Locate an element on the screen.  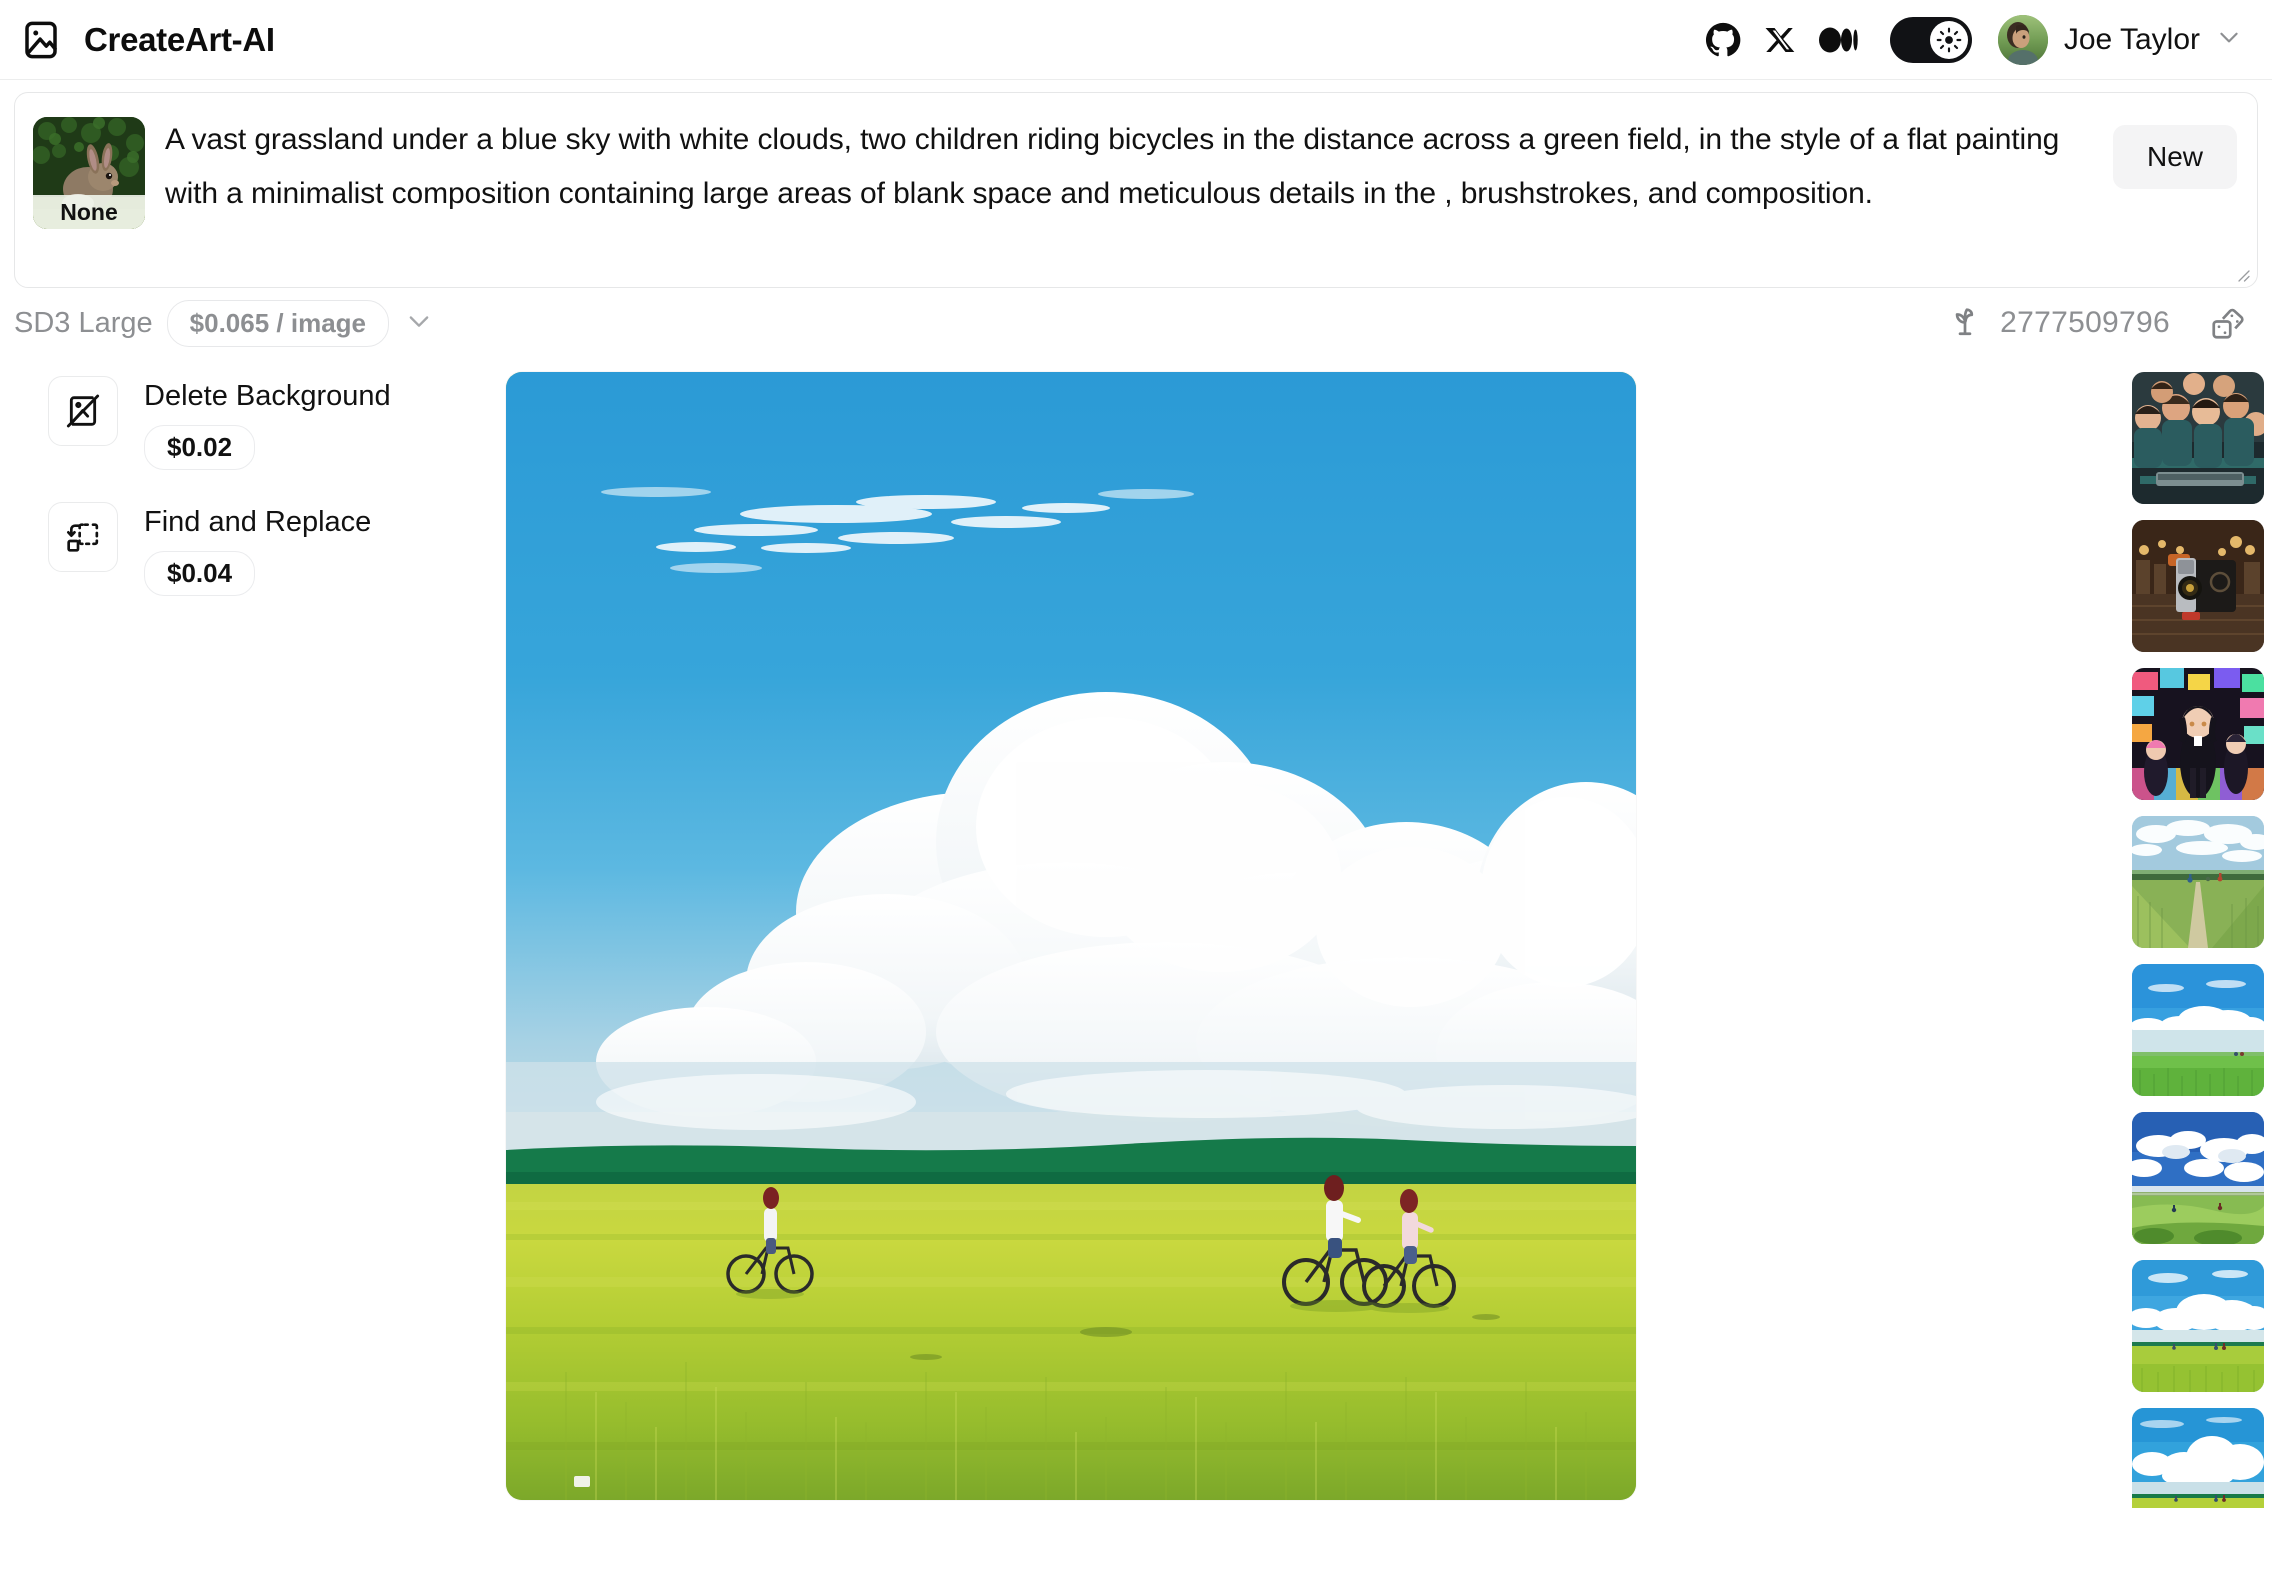
tool-delete-background: Delete Background $0.02 is located at coordinates (277, 423).